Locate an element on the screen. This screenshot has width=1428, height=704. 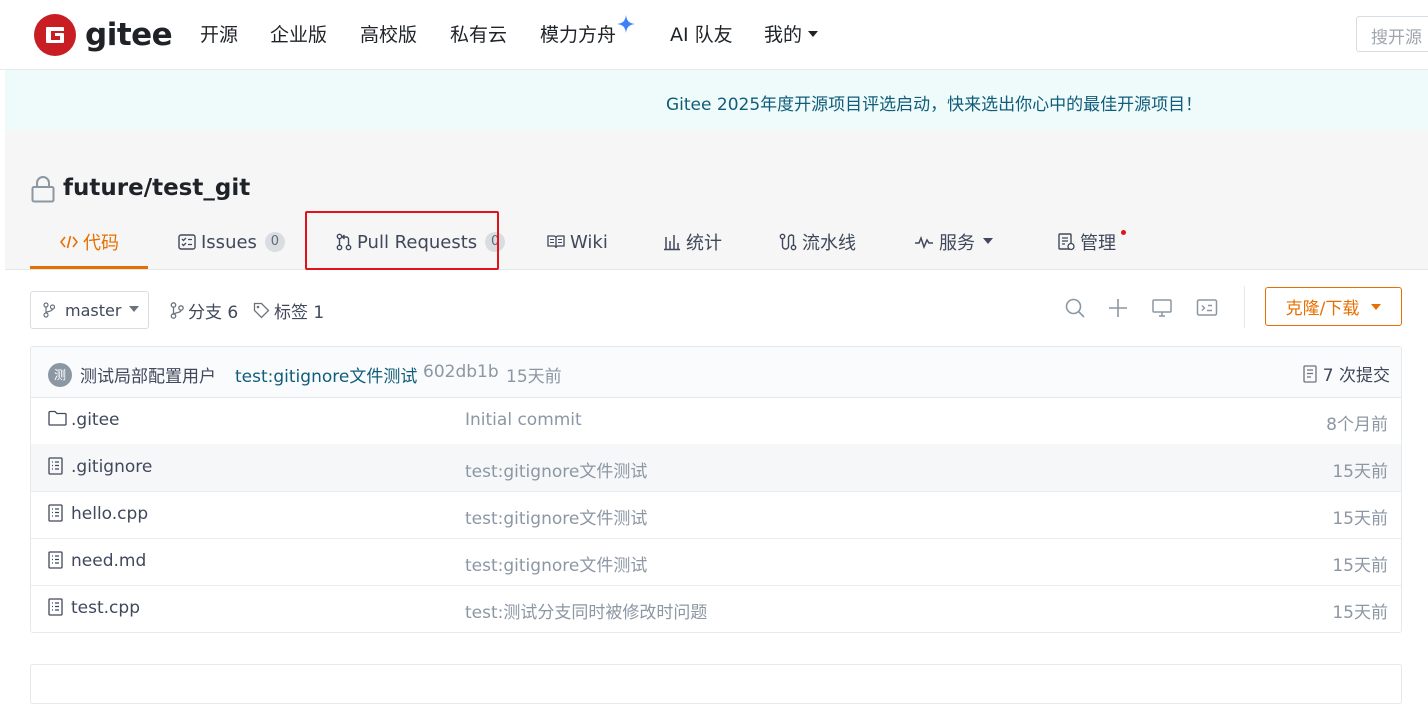
file-row: hello.cpp test:gitignore文件测试 15天前 is located at coordinates (716, 515).